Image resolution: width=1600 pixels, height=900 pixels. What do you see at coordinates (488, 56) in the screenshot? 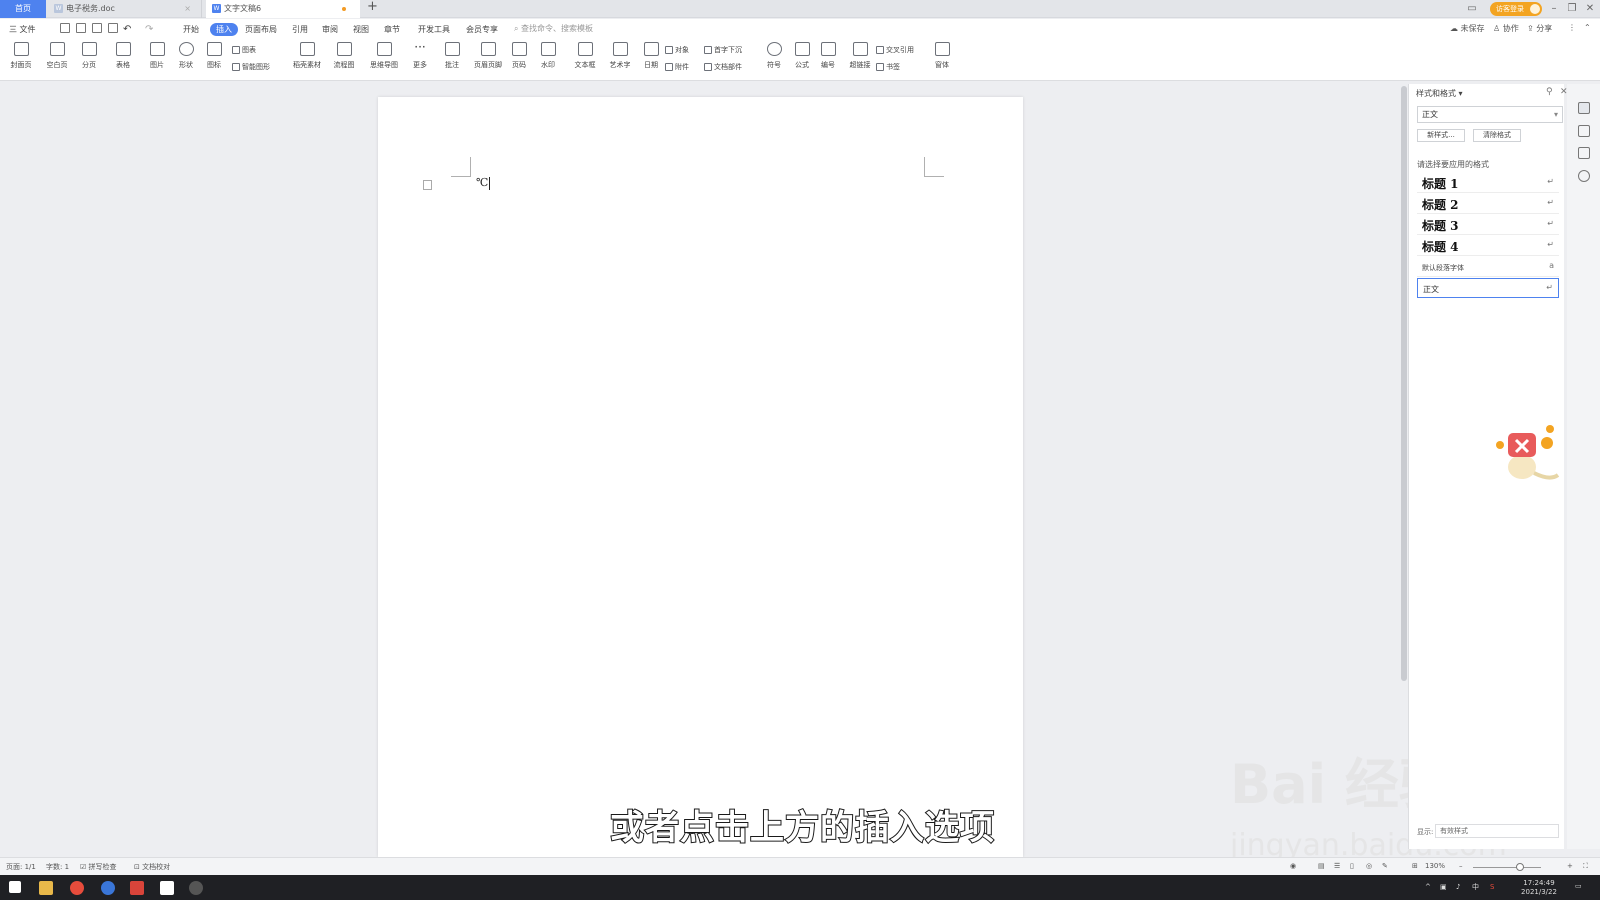
I see `header-footer-button: 页眉页脚` at bounding box center [488, 56].